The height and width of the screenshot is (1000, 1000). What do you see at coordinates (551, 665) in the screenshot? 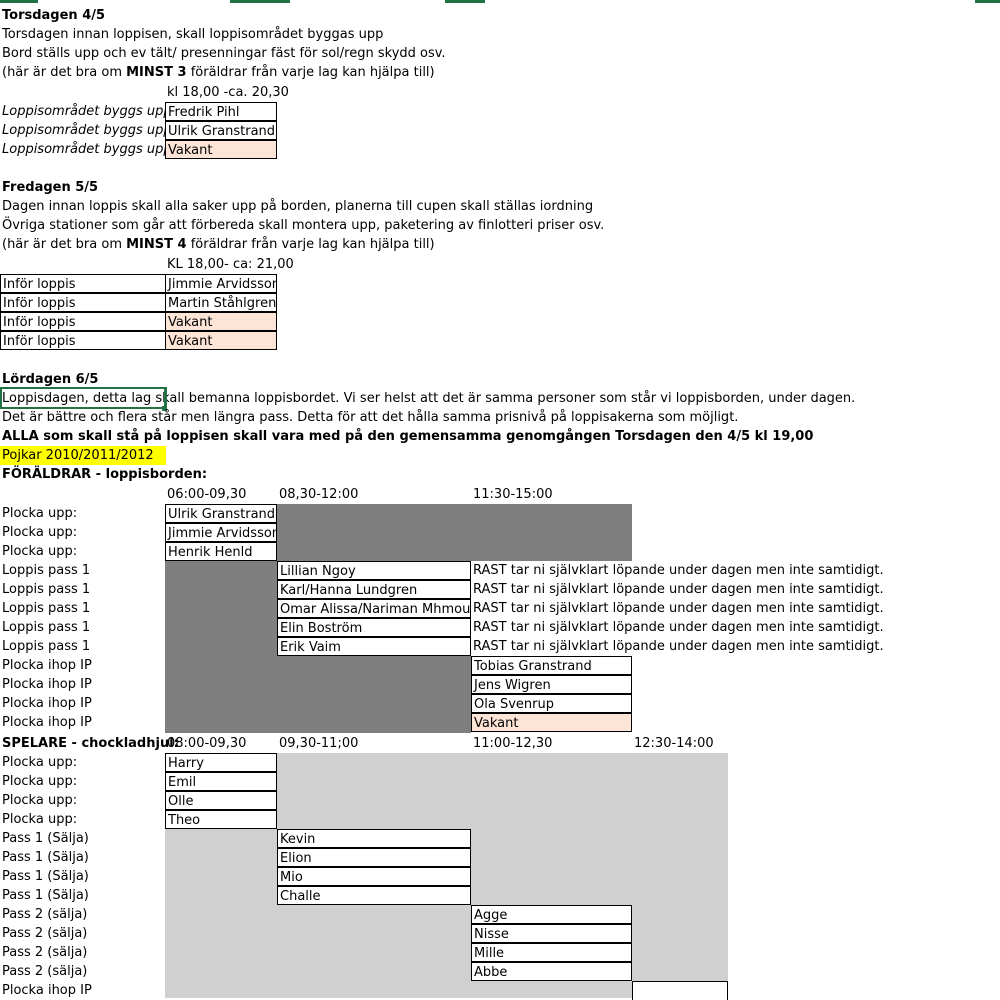
I see `parents-packup-name: Tobias Granstrand` at bounding box center [551, 665].